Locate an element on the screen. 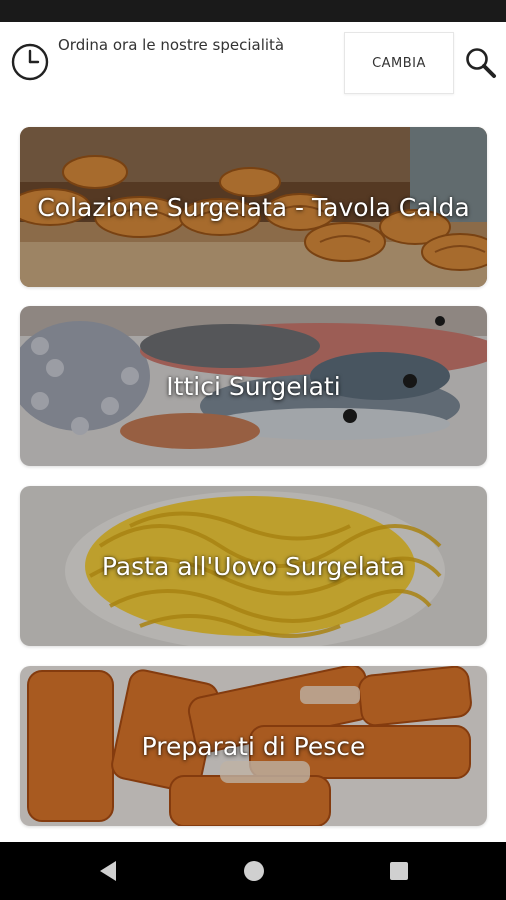  category-title: Pasta all'Uovo Surgelata is located at coordinates (253, 566).